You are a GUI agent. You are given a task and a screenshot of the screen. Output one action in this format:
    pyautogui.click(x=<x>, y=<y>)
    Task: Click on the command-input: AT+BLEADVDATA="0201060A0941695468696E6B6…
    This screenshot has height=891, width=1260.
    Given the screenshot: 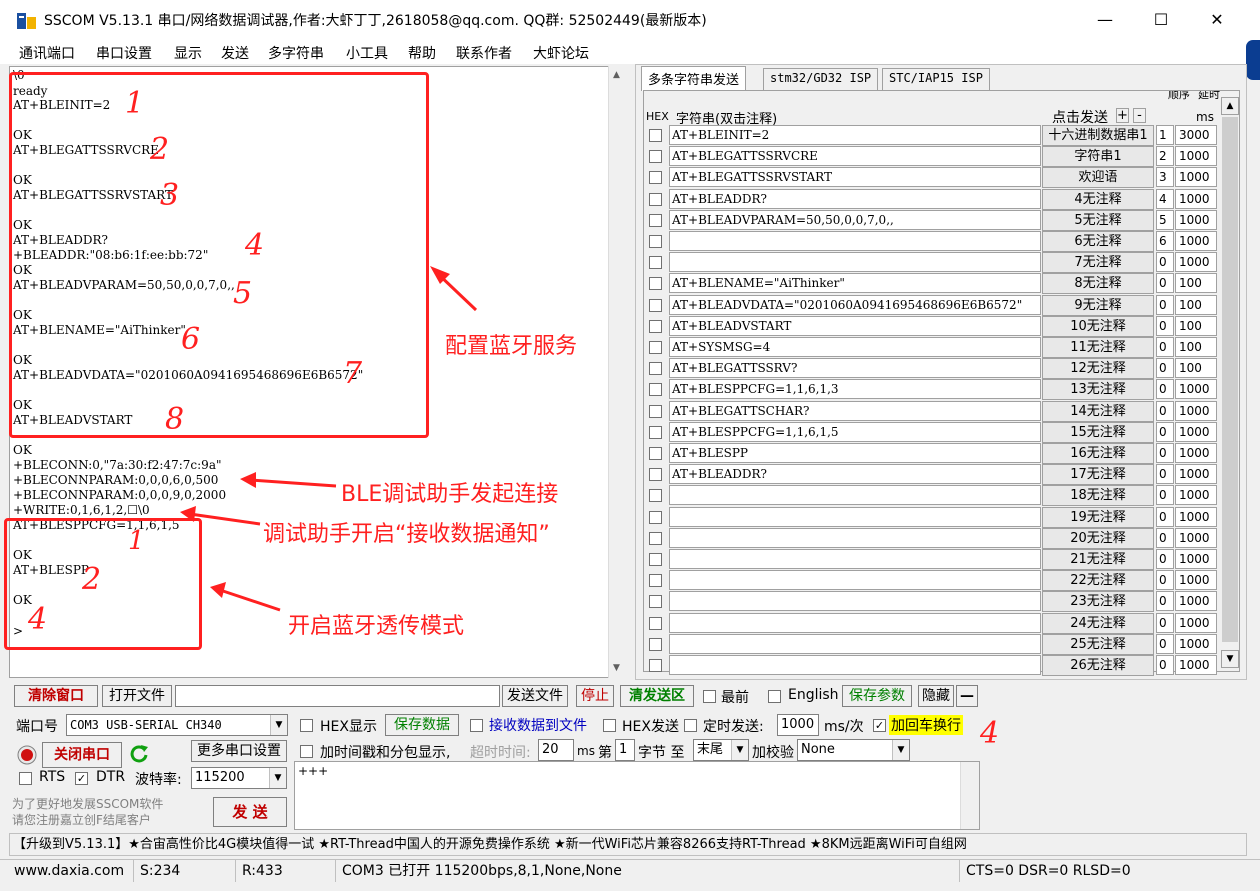 What is the action you would take?
    pyautogui.click(x=855, y=304)
    